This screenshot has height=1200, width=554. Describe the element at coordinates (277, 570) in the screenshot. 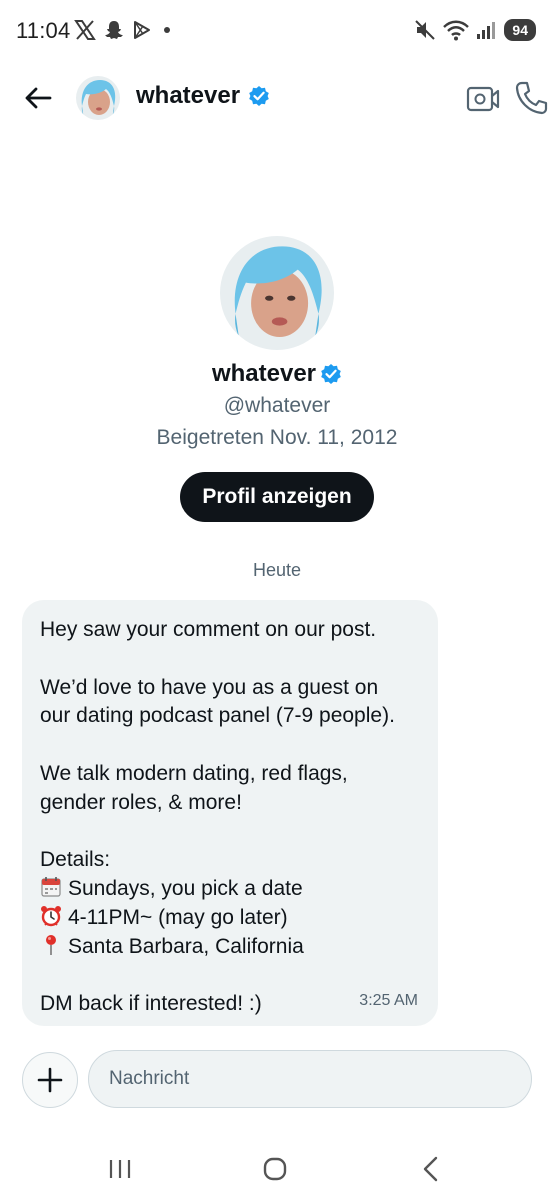

I see `date-separator: Heute` at that location.